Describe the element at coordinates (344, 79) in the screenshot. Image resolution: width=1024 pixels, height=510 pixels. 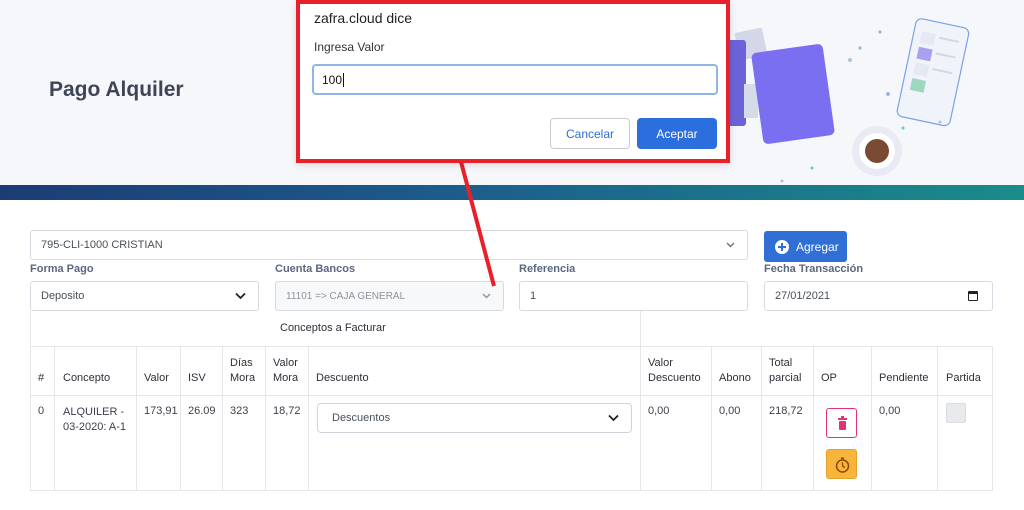
I see `text-caret` at that location.